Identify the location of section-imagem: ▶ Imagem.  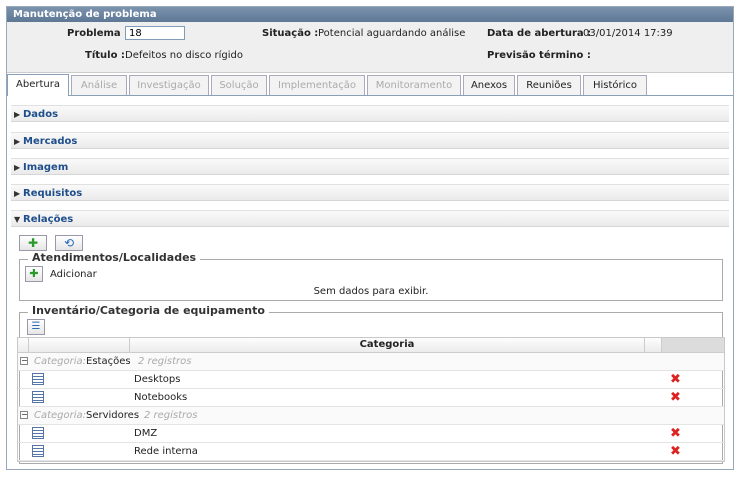
(370, 166).